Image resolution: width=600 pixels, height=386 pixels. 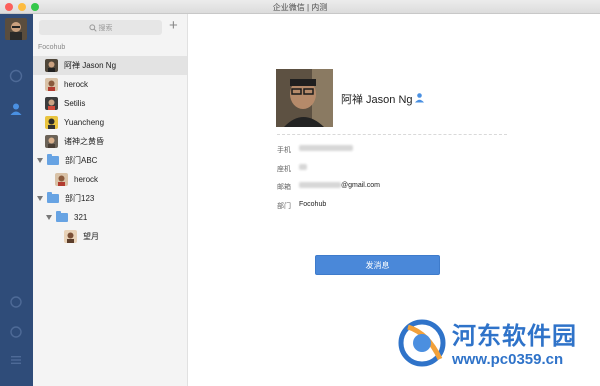 I want to click on divider, so click(x=392, y=134).